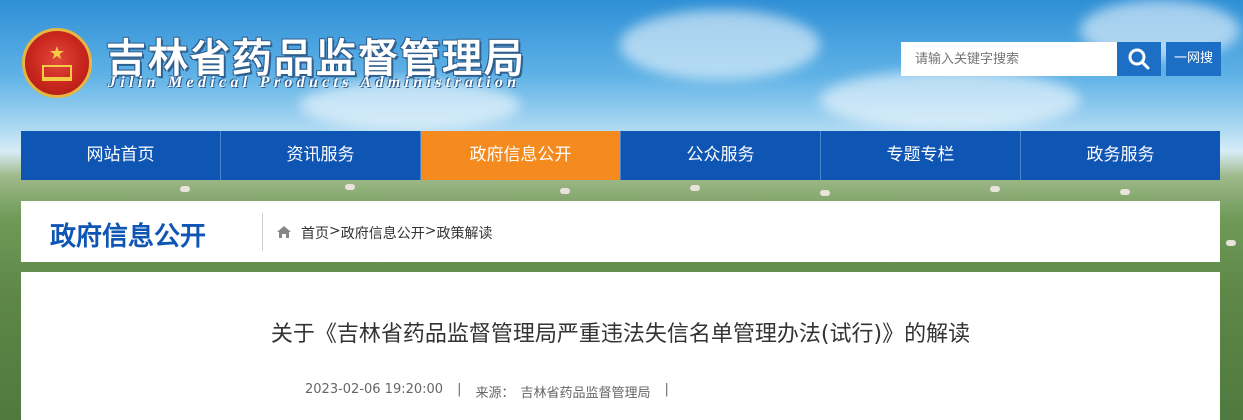 The height and width of the screenshot is (420, 1243). I want to click on section-divider, so click(262, 232).